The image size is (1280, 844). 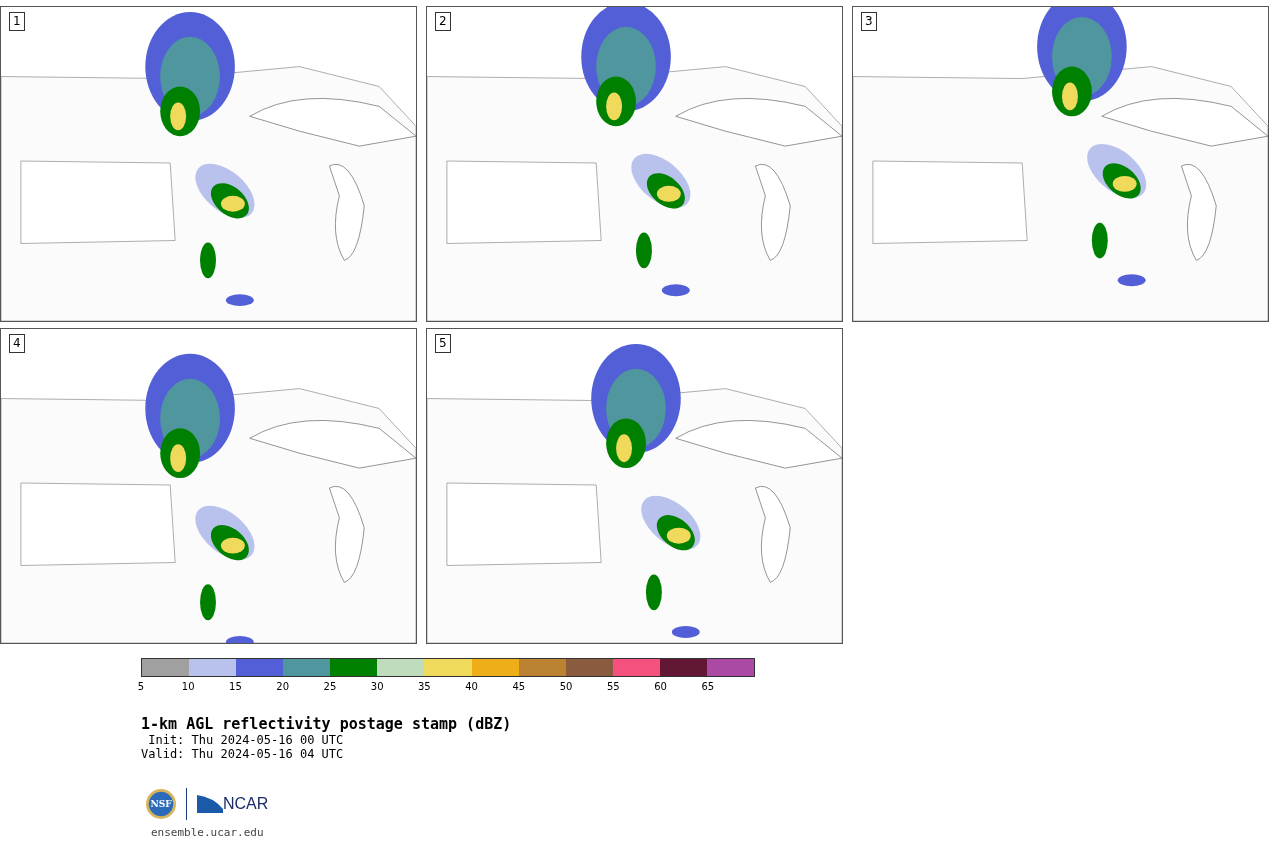 What do you see at coordinates (210, 804) in the screenshot?
I see `swoosh-icon` at bounding box center [210, 804].